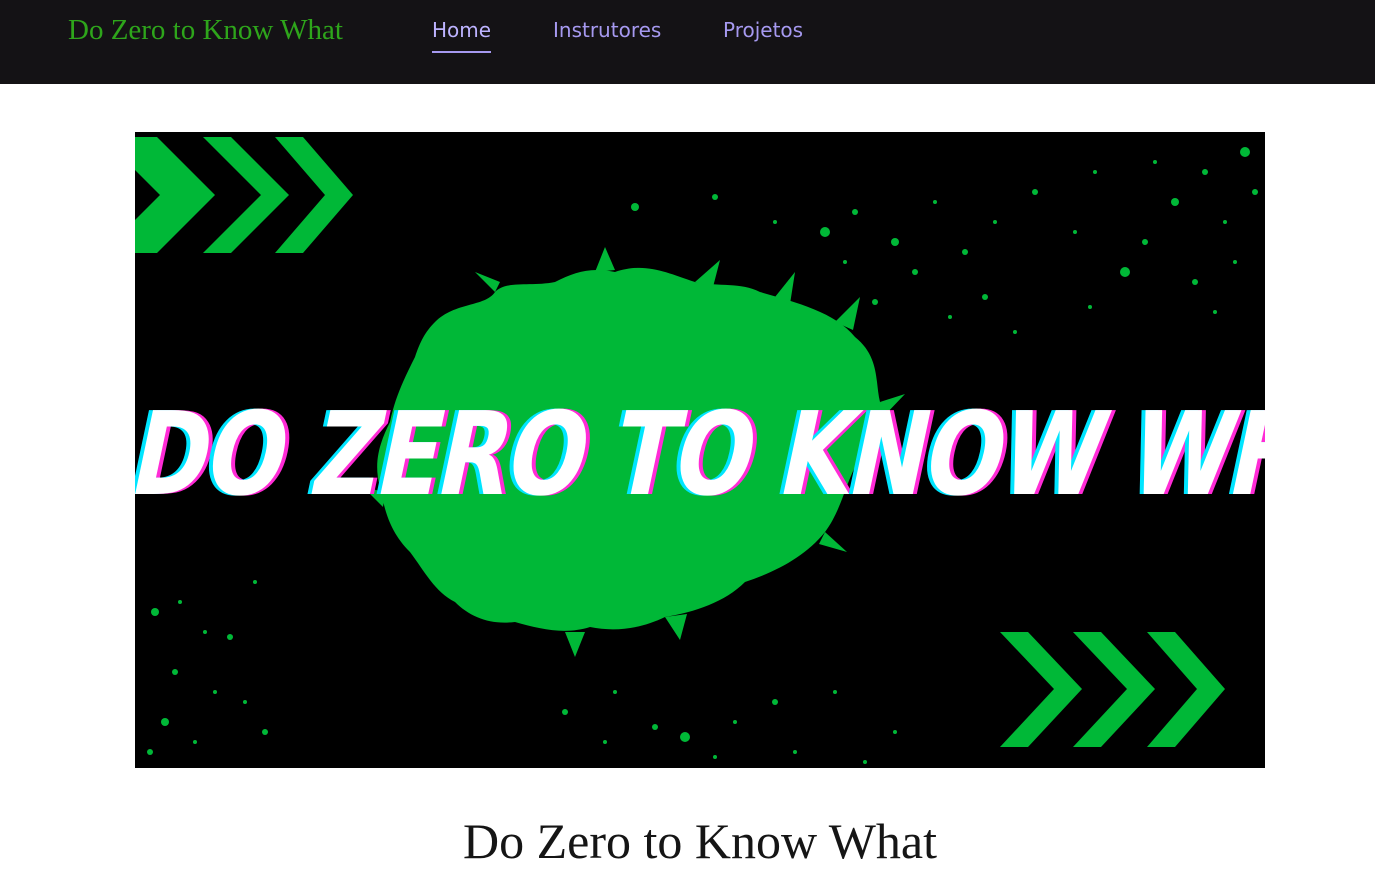 Image resolution: width=1375 pixels, height=893 pixels. What do you see at coordinates (700, 454) in the screenshot?
I see `banner-title-text: DO ZERO TO KNOW WHAT` at bounding box center [700, 454].